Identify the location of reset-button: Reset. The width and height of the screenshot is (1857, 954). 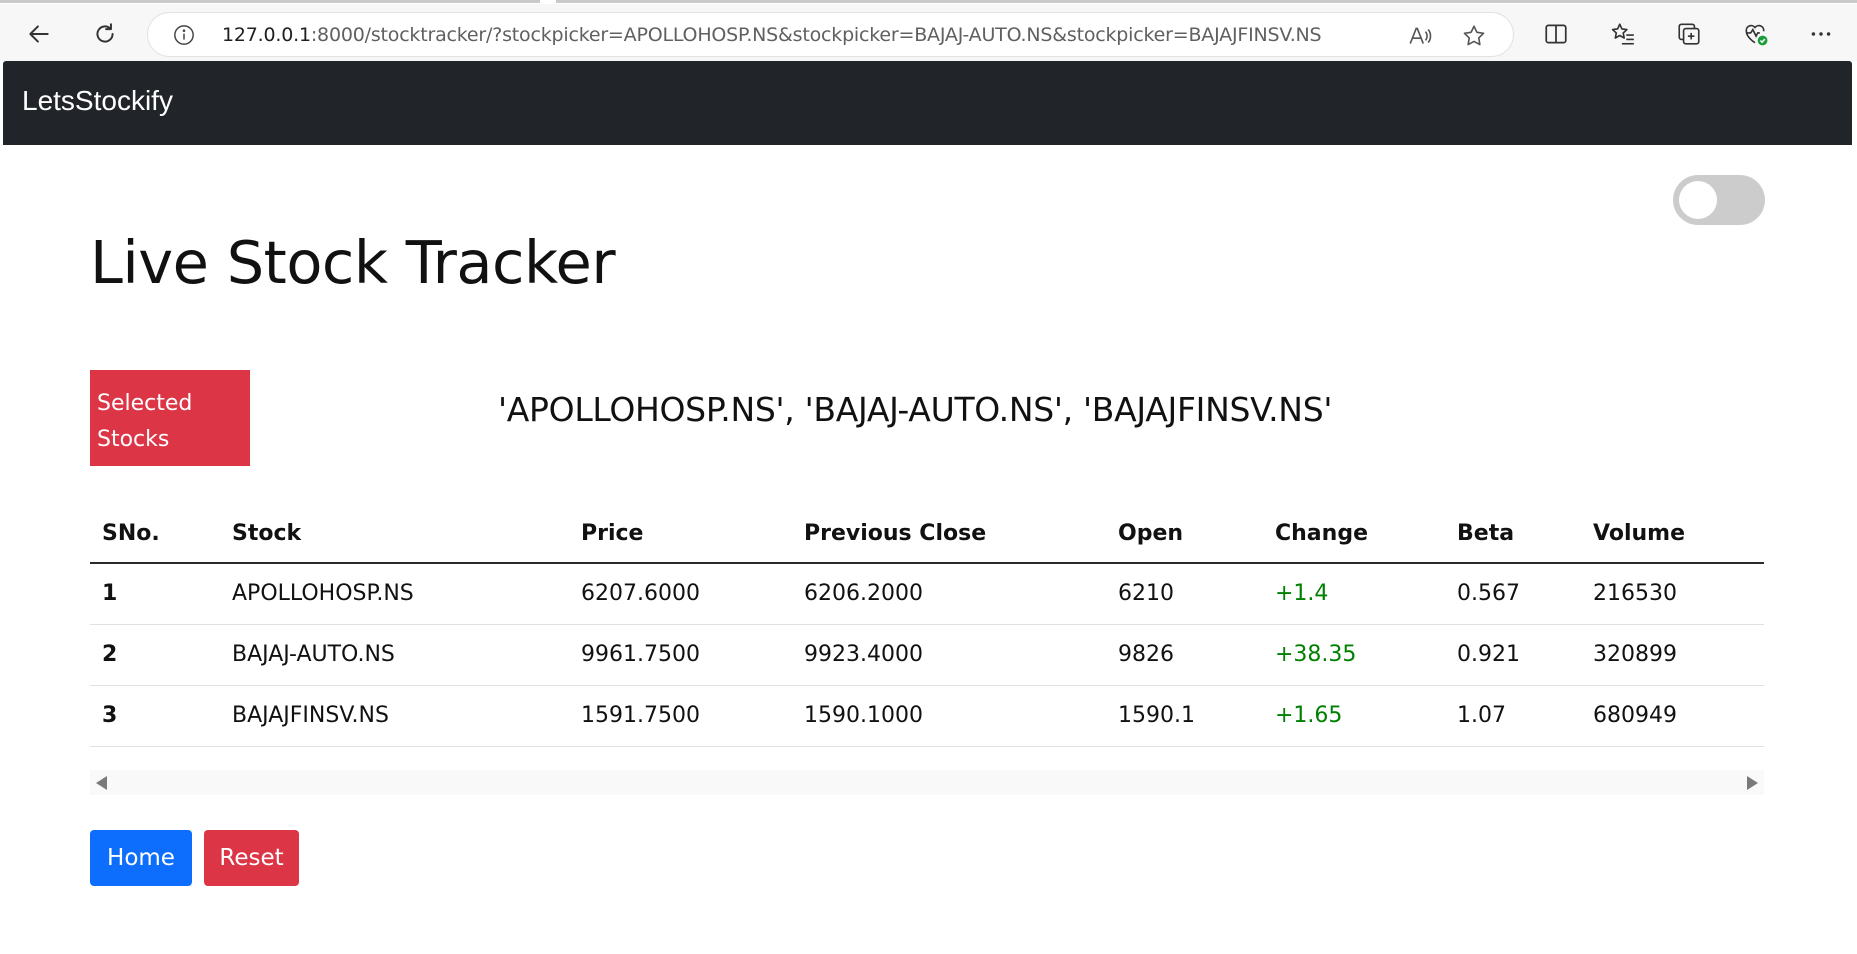
(251, 858).